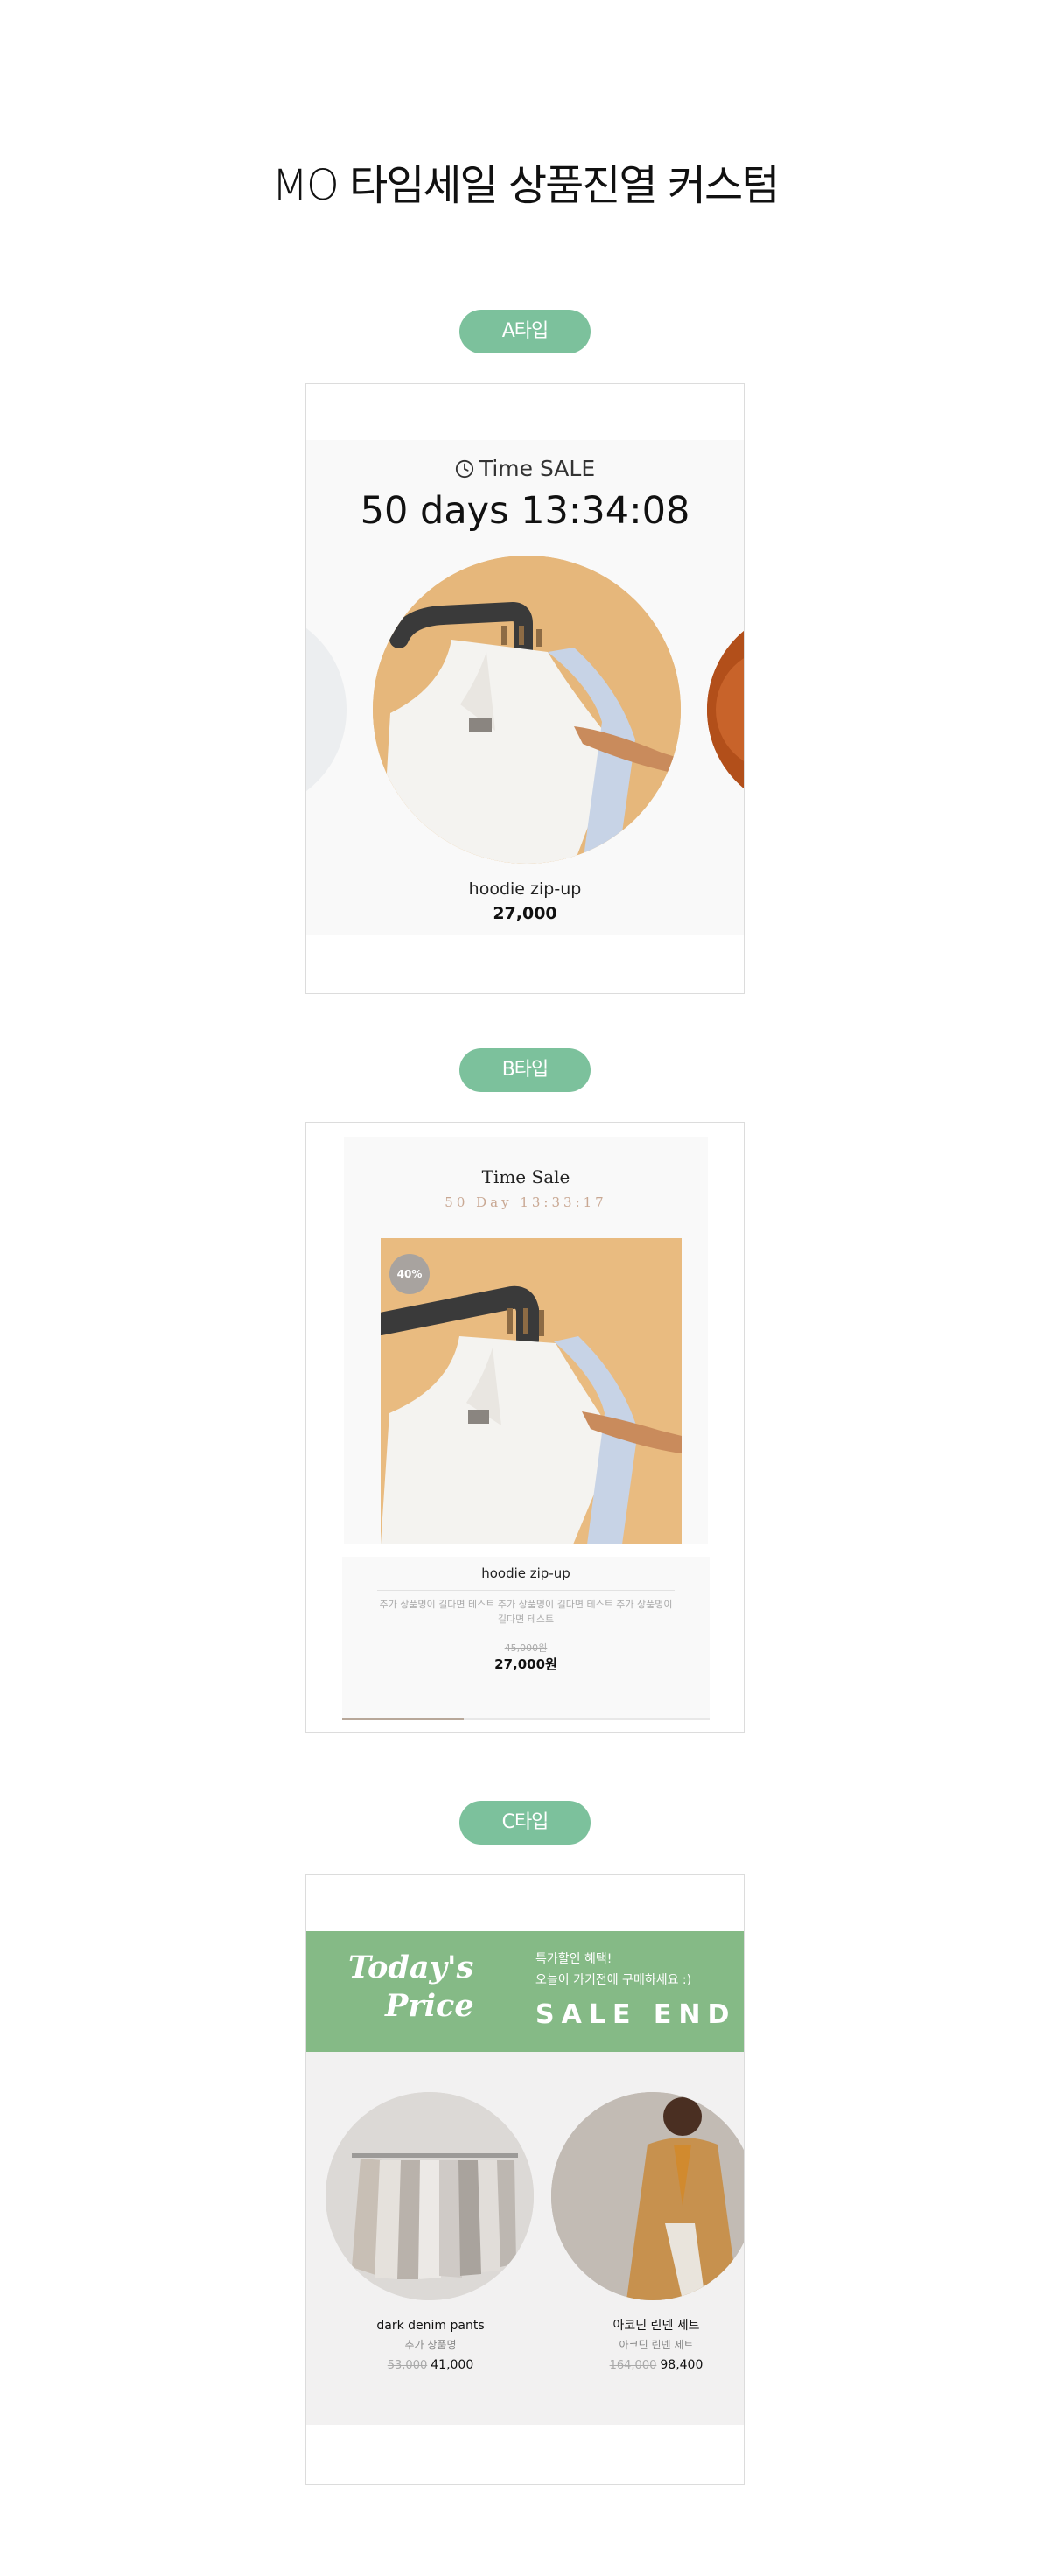  I want to click on c-banner-title-line1: Today's, so click(411, 1967).